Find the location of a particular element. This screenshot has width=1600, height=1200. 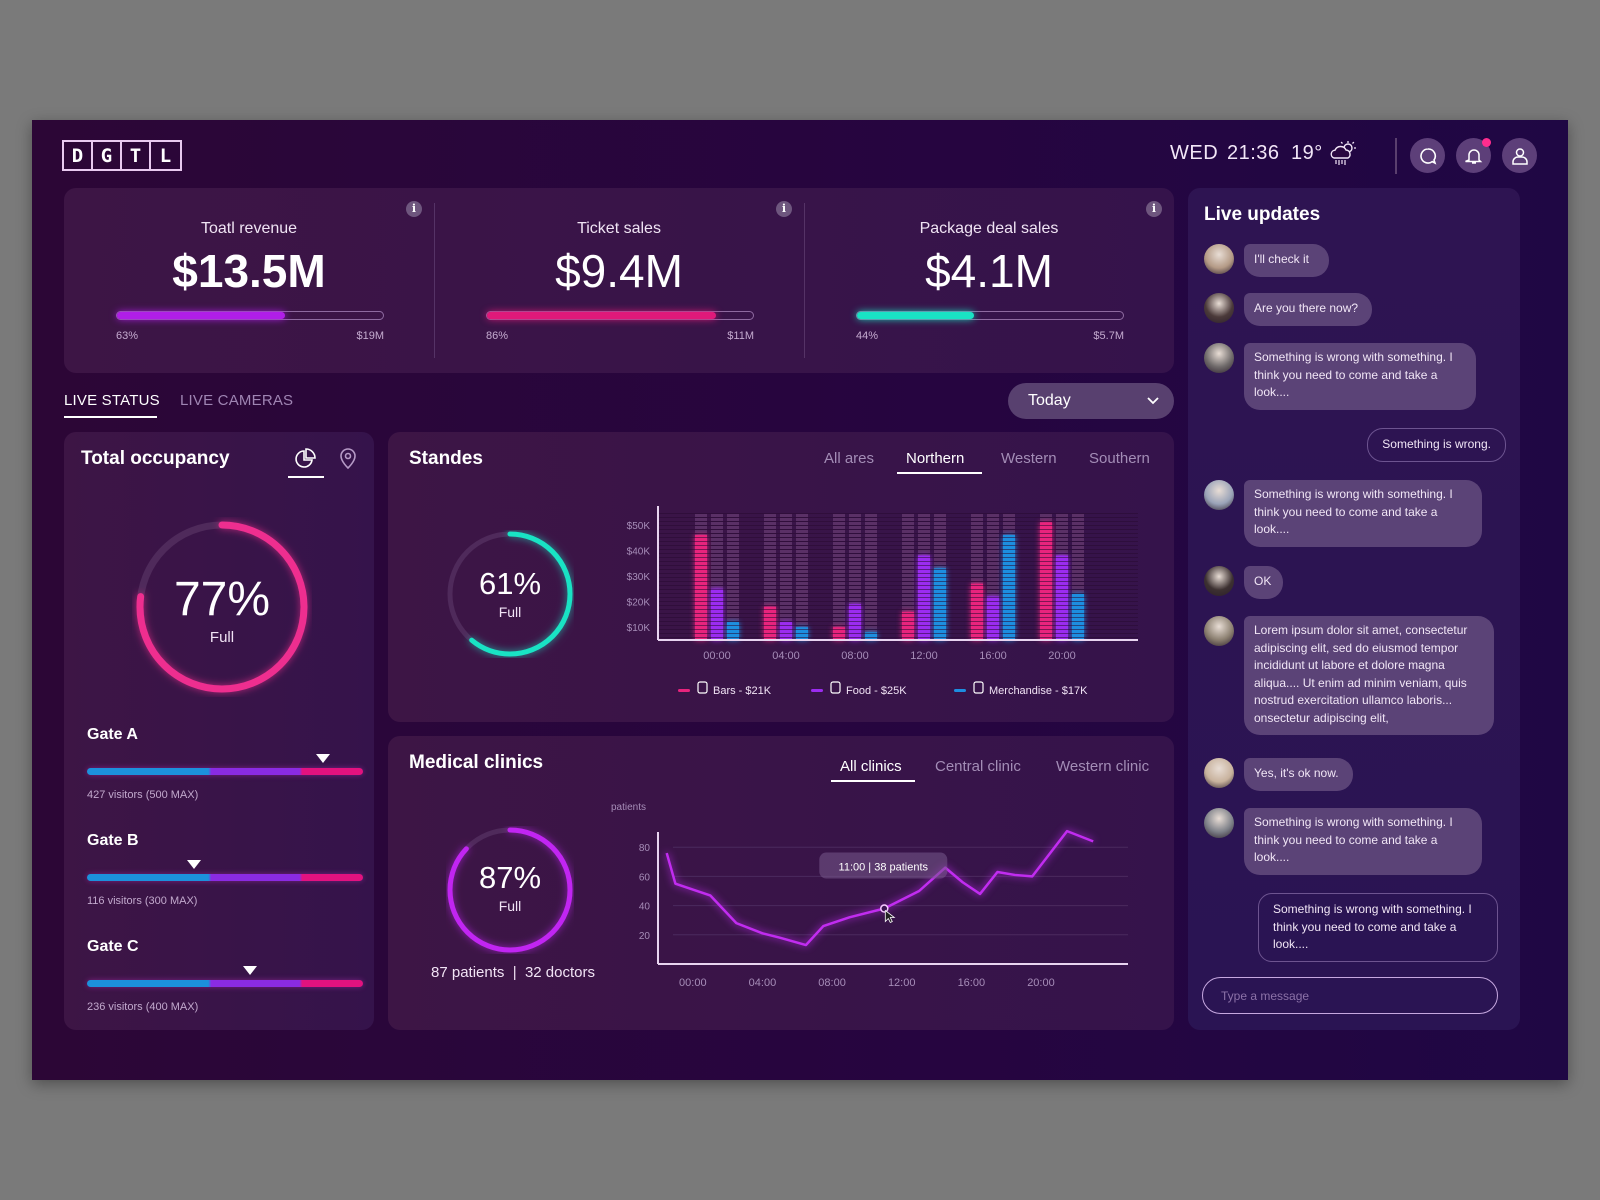

tooltip-label: 11:00 | 38 patients is located at coordinates (884, 868).